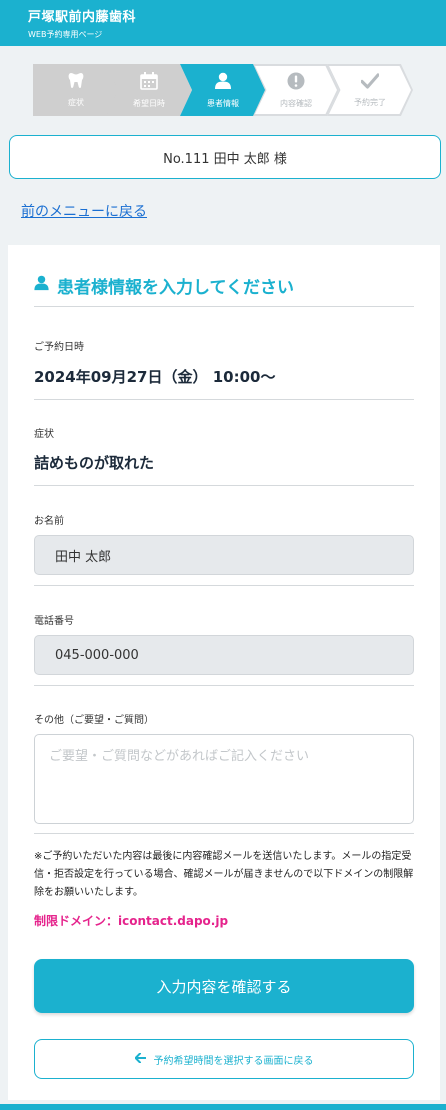 Image resolution: width=446 pixels, height=1110 pixels. Describe the element at coordinates (370, 82) in the screenshot. I see `check-icon` at that location.